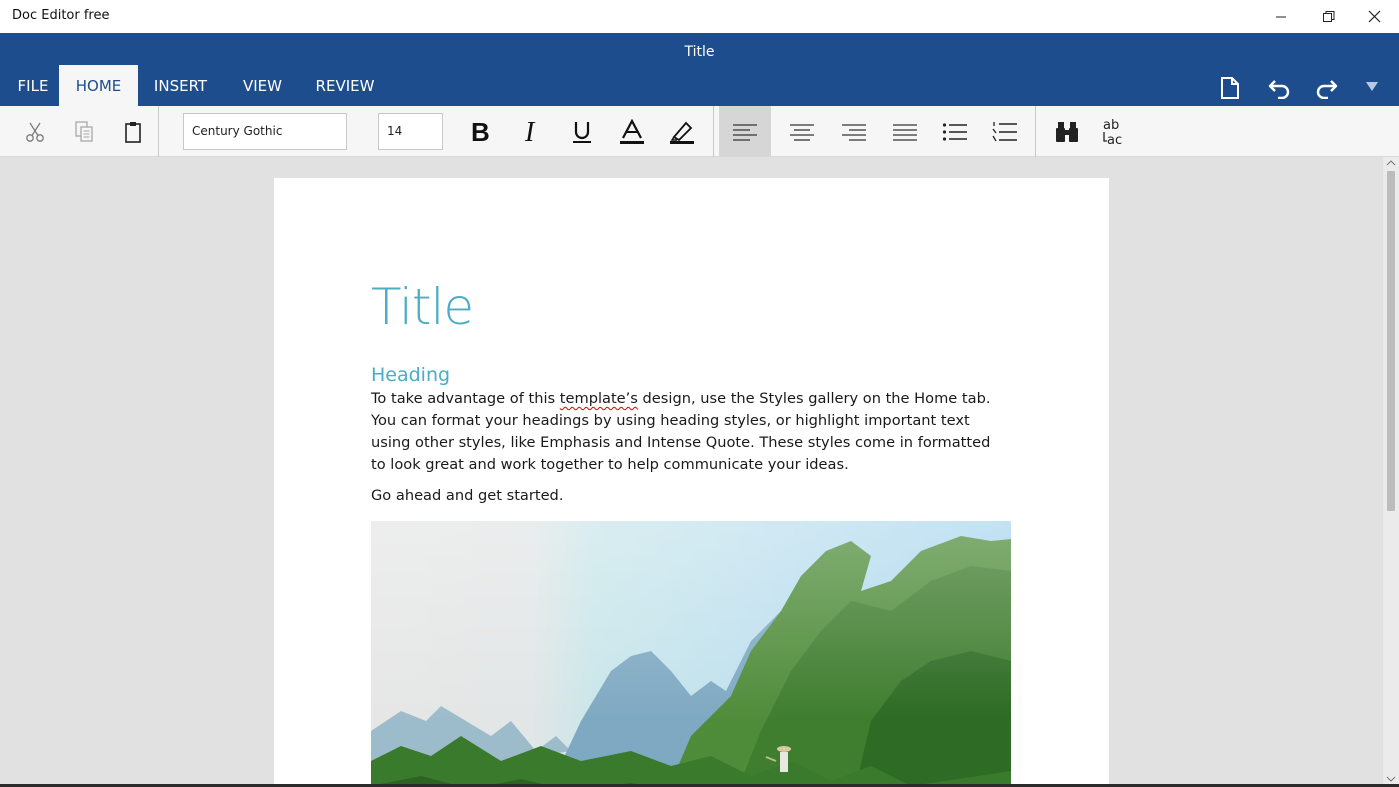  I want to click on vertical-scrollbar, so click(1391, 470).